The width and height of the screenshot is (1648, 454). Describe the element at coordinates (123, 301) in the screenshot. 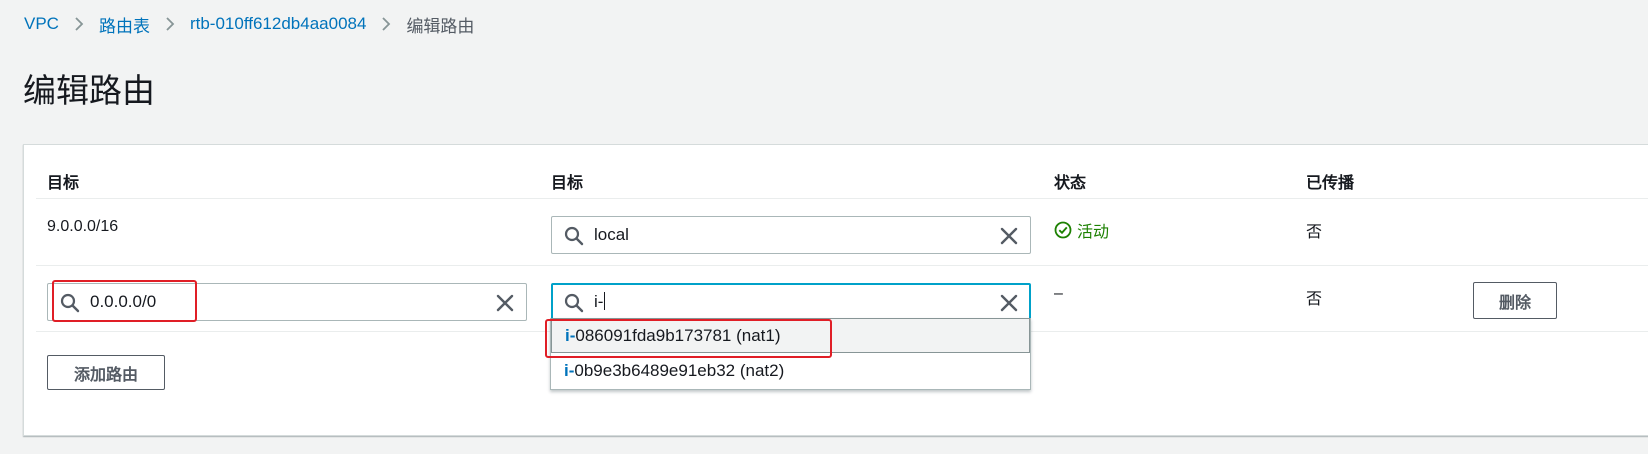

I see `destination-input-value: 0.0.0.0/0` at that location.